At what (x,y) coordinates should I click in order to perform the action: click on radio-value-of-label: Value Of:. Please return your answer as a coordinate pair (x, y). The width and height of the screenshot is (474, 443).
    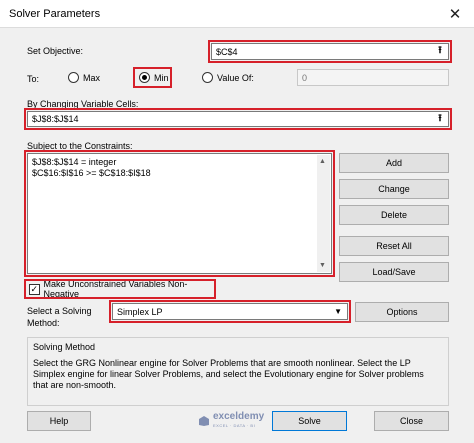
    Looking at the image, I should click on (235, 77).